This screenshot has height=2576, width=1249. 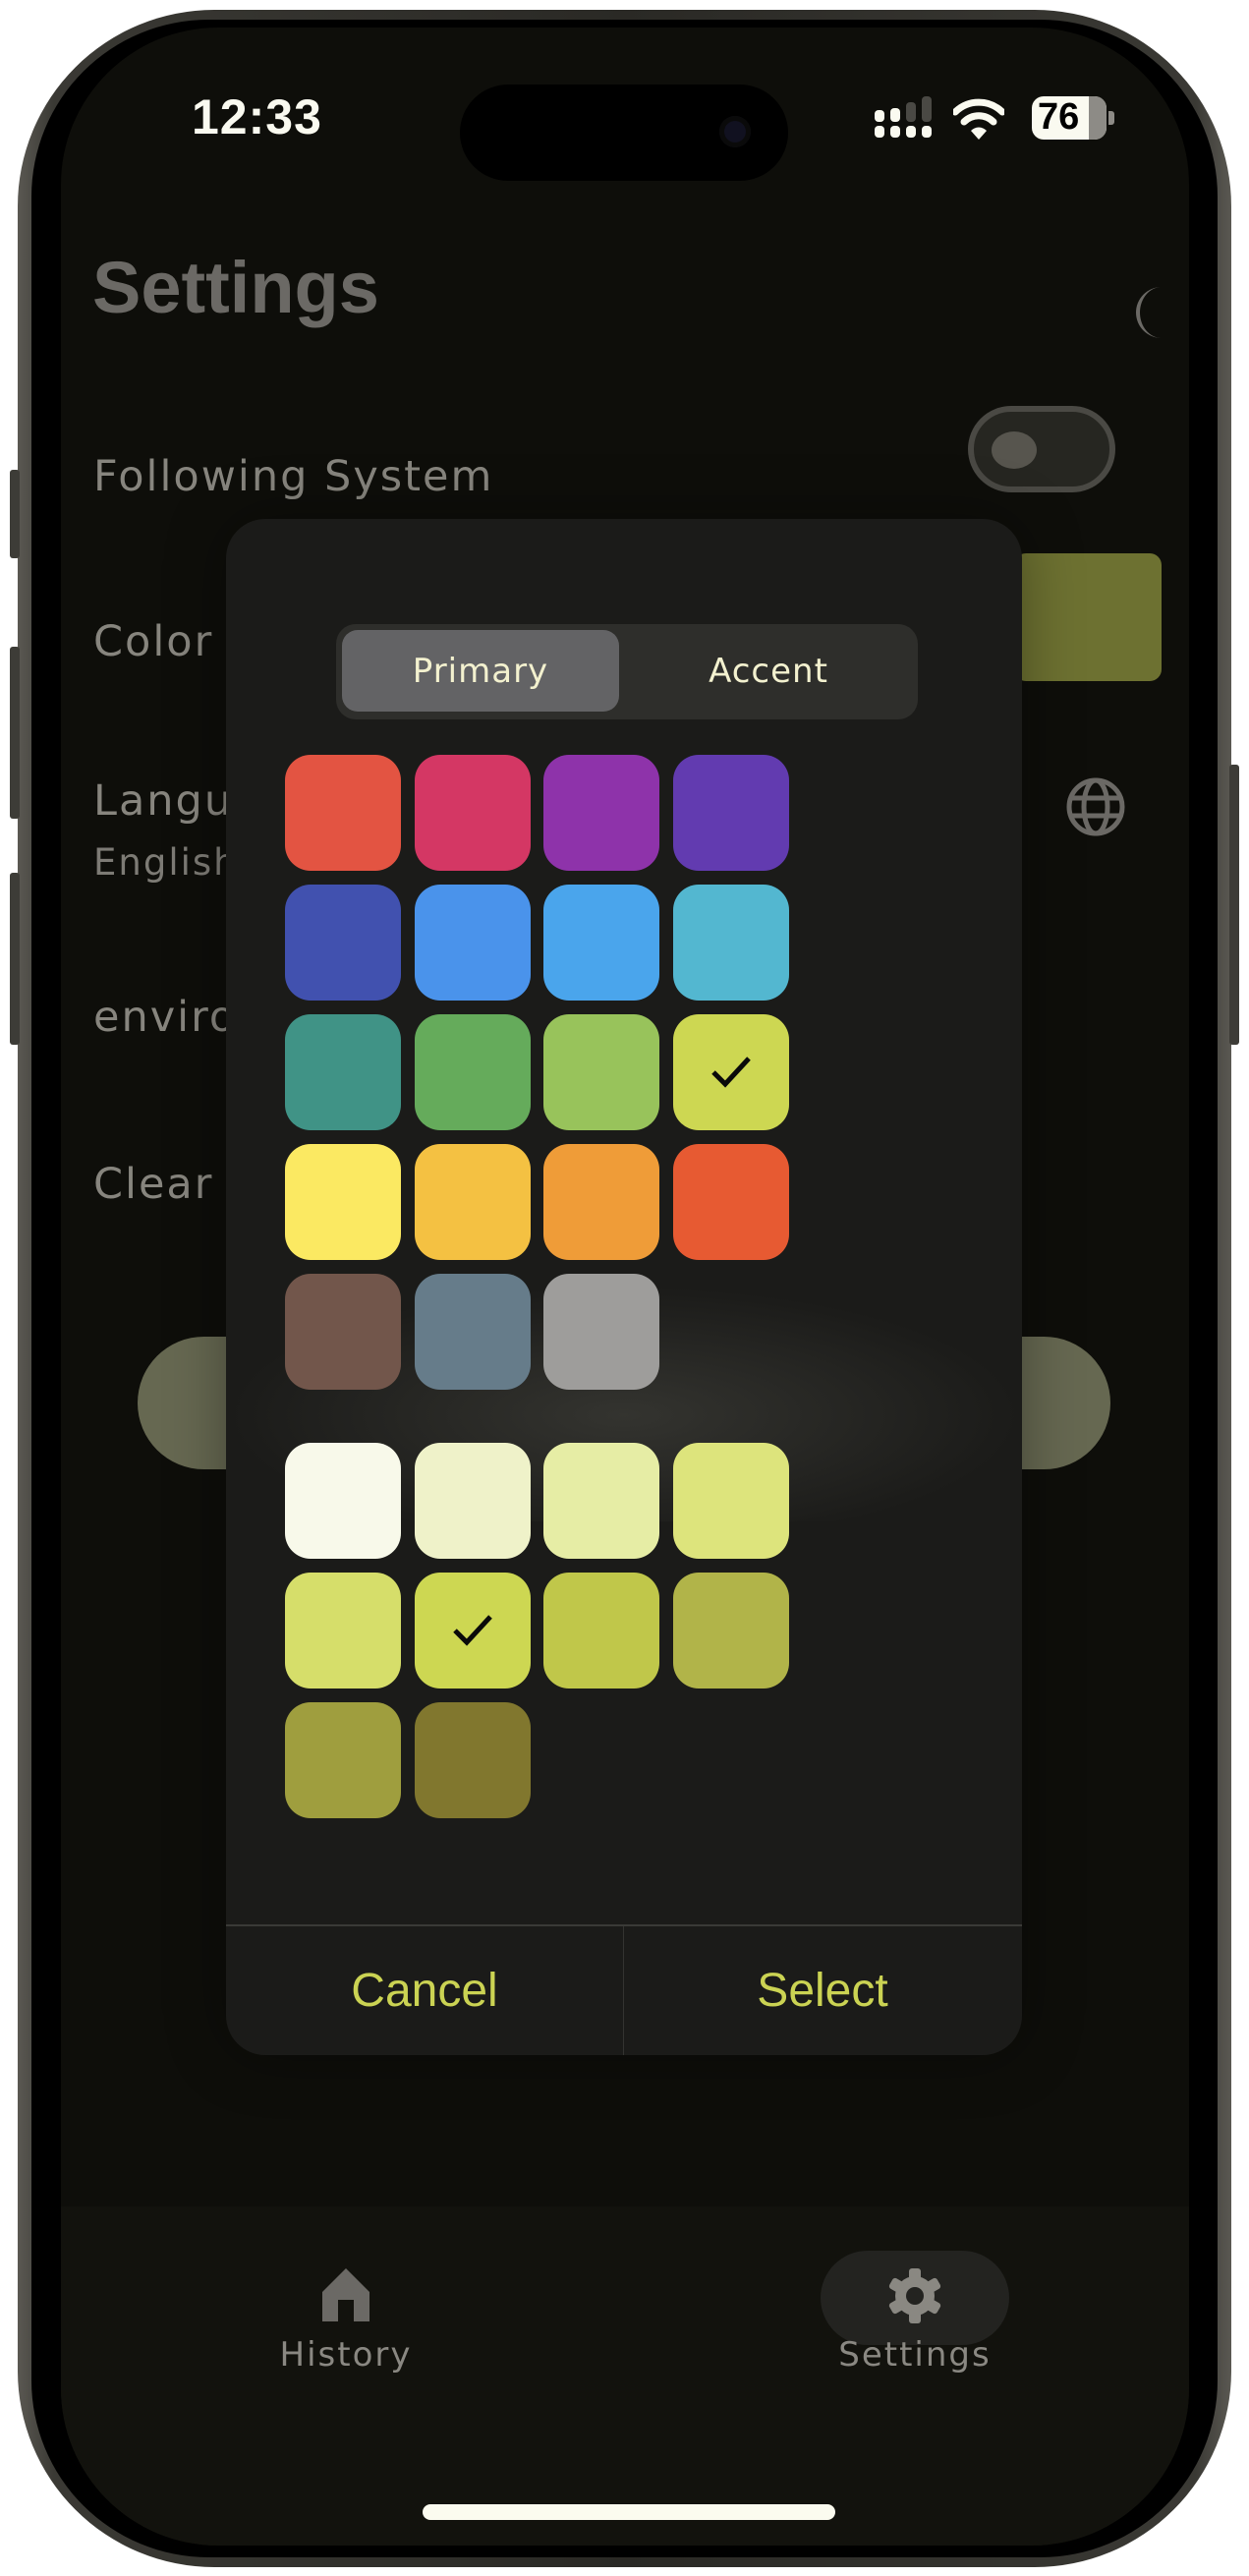 What do you see at coordinates (15, 959) in the screenshot?
I see `device-volume-down-button` at bounding box center [15, 959].